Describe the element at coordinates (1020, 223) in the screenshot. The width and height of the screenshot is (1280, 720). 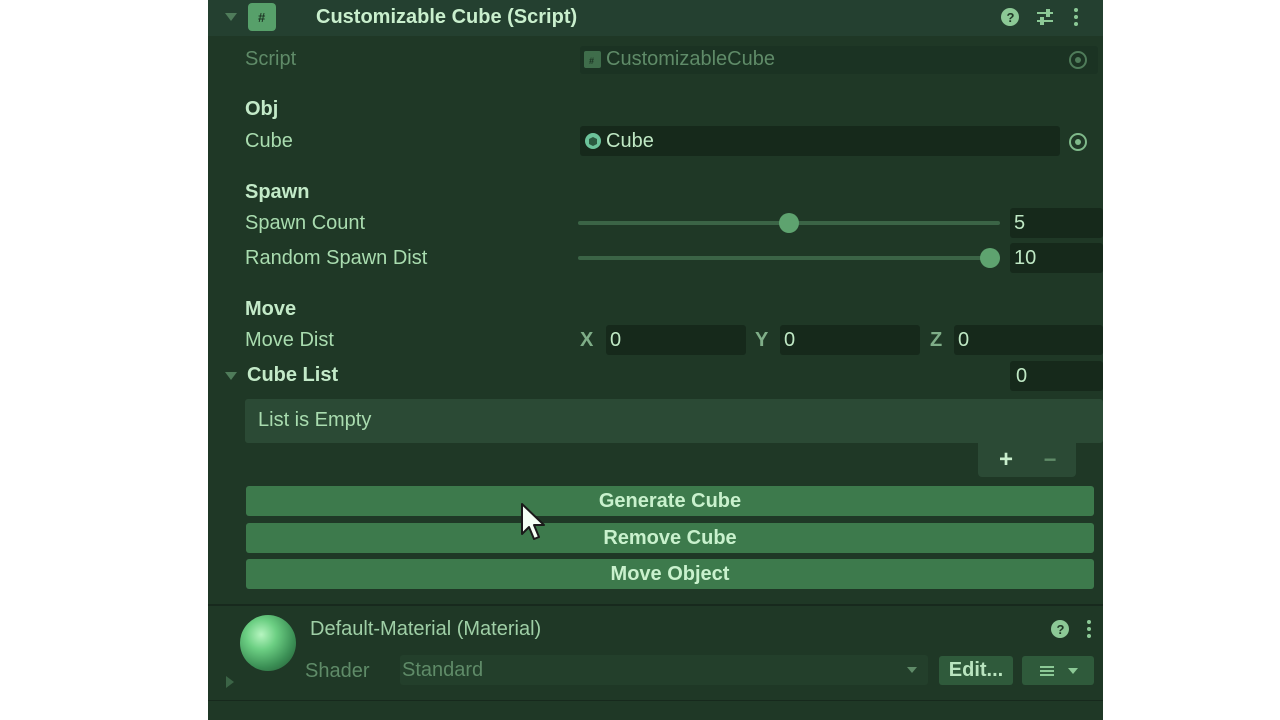
I see `spawn-count-value: 5` at that location.